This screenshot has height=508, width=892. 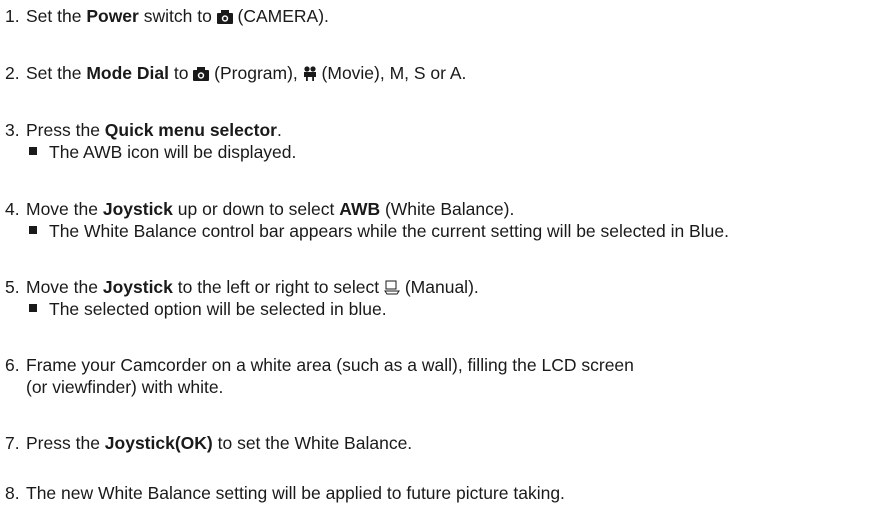 What do you see at coordinates (12, 365) in the screenshot?
I see `step-number: 6.` at bounding box center [12, 365].